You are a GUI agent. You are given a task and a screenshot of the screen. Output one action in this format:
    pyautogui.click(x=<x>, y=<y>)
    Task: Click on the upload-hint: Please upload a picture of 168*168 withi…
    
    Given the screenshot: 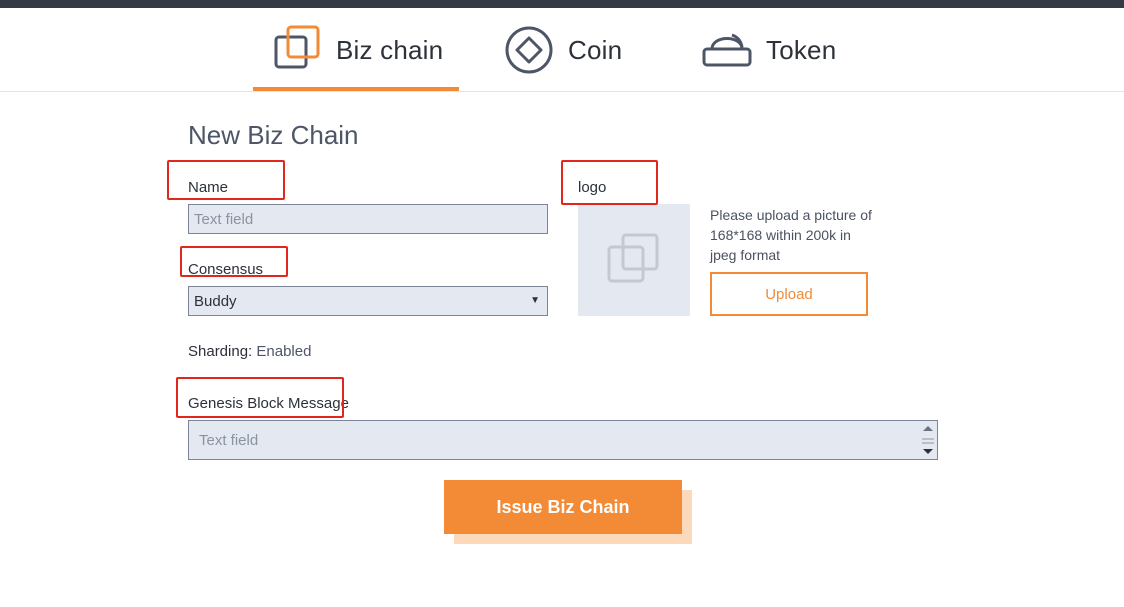 What is the action you would take?
    pyautogui.click(x=791, y=235)
    